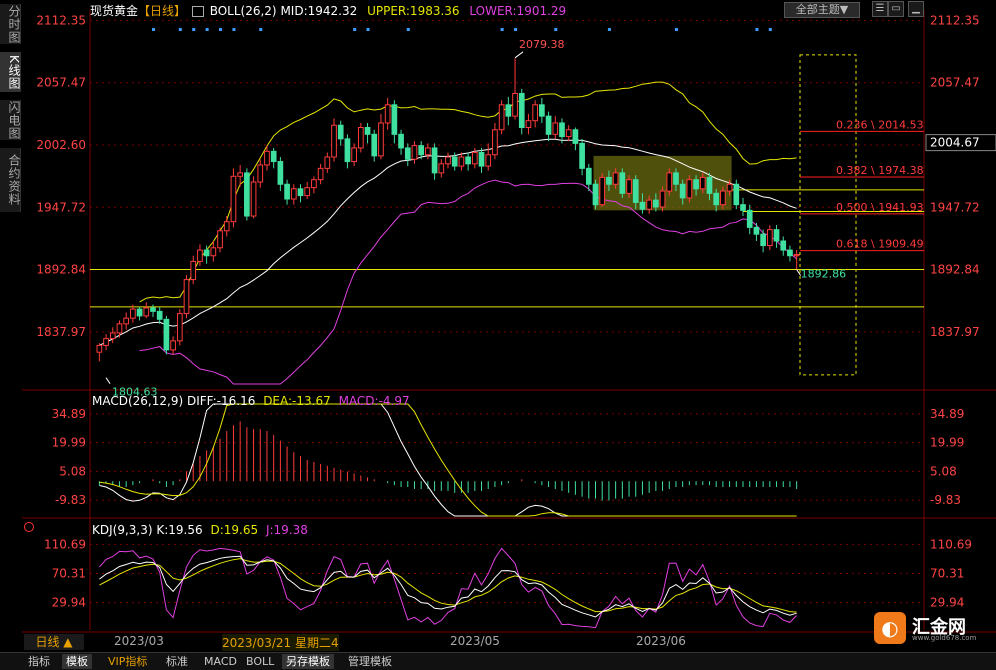 Image resolution: width=996 pixels, height=670 pixels. What do you see at coordinates (824, 274) in the screenshot?
I see `recent-low-annotation-label: 1892.86` at bounding box center [824, 274].